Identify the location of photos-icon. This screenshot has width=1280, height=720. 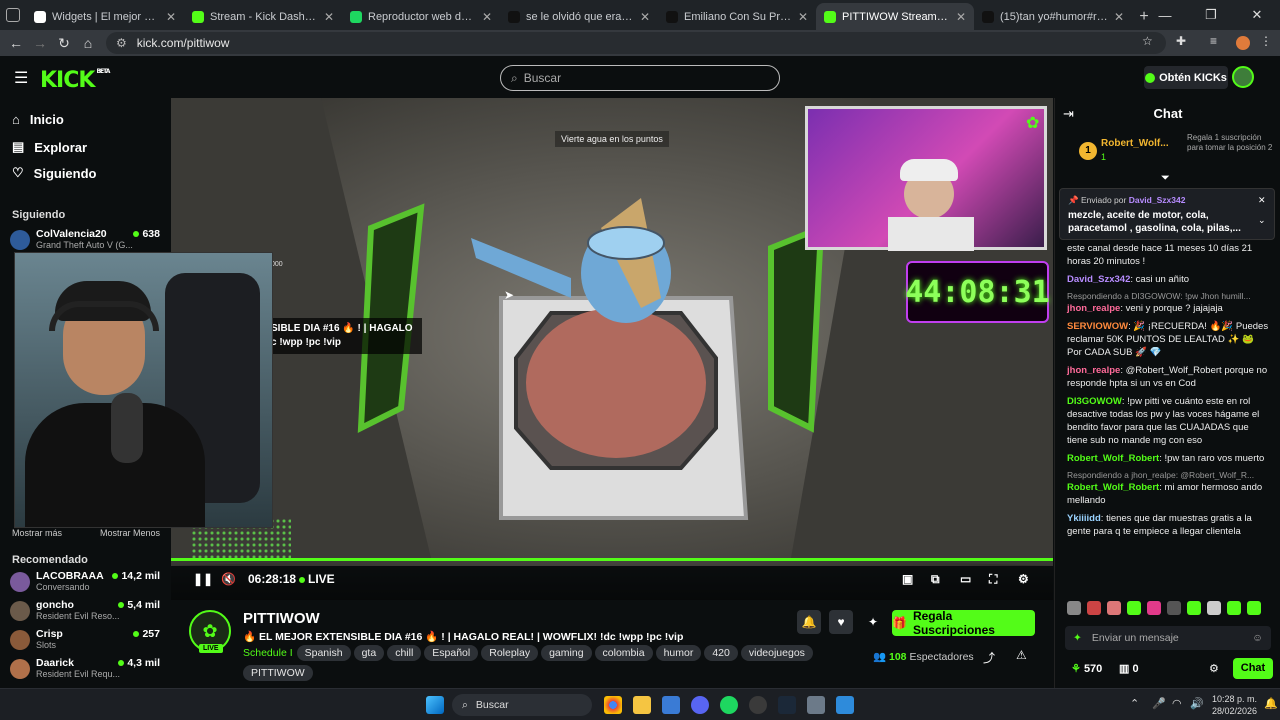
(845, 705).